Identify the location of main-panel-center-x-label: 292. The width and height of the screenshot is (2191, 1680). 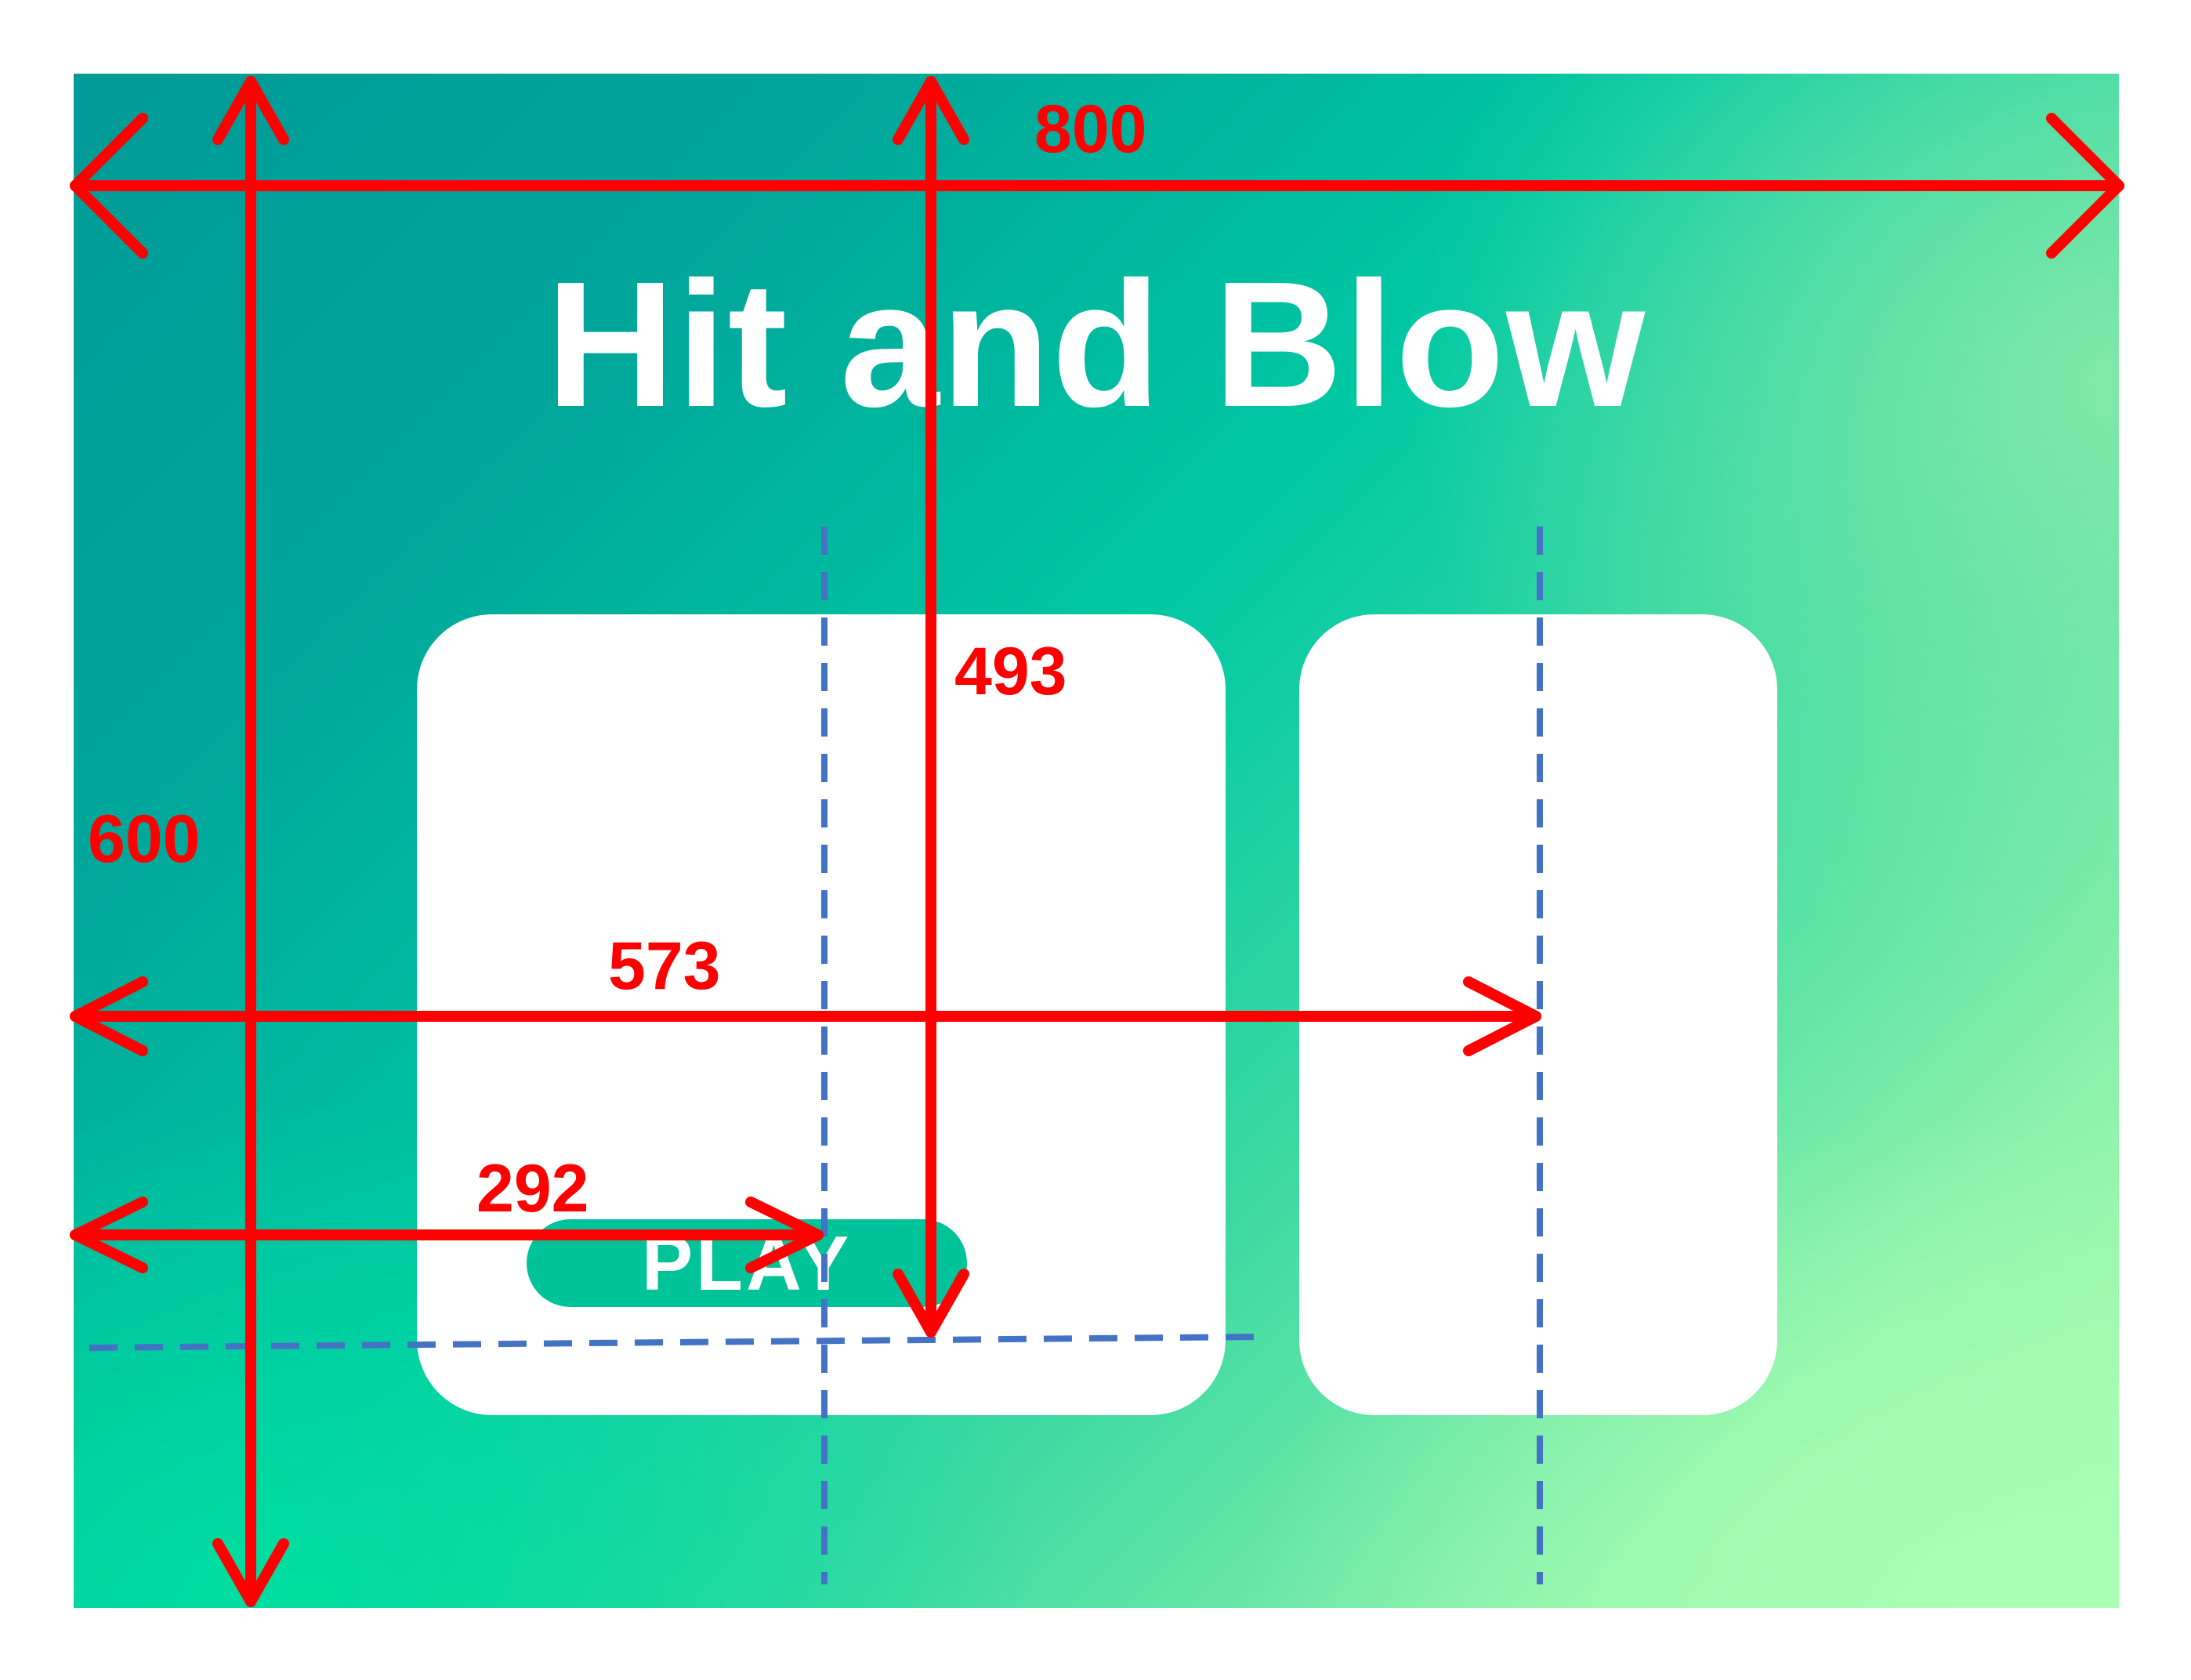
(532, 1188).